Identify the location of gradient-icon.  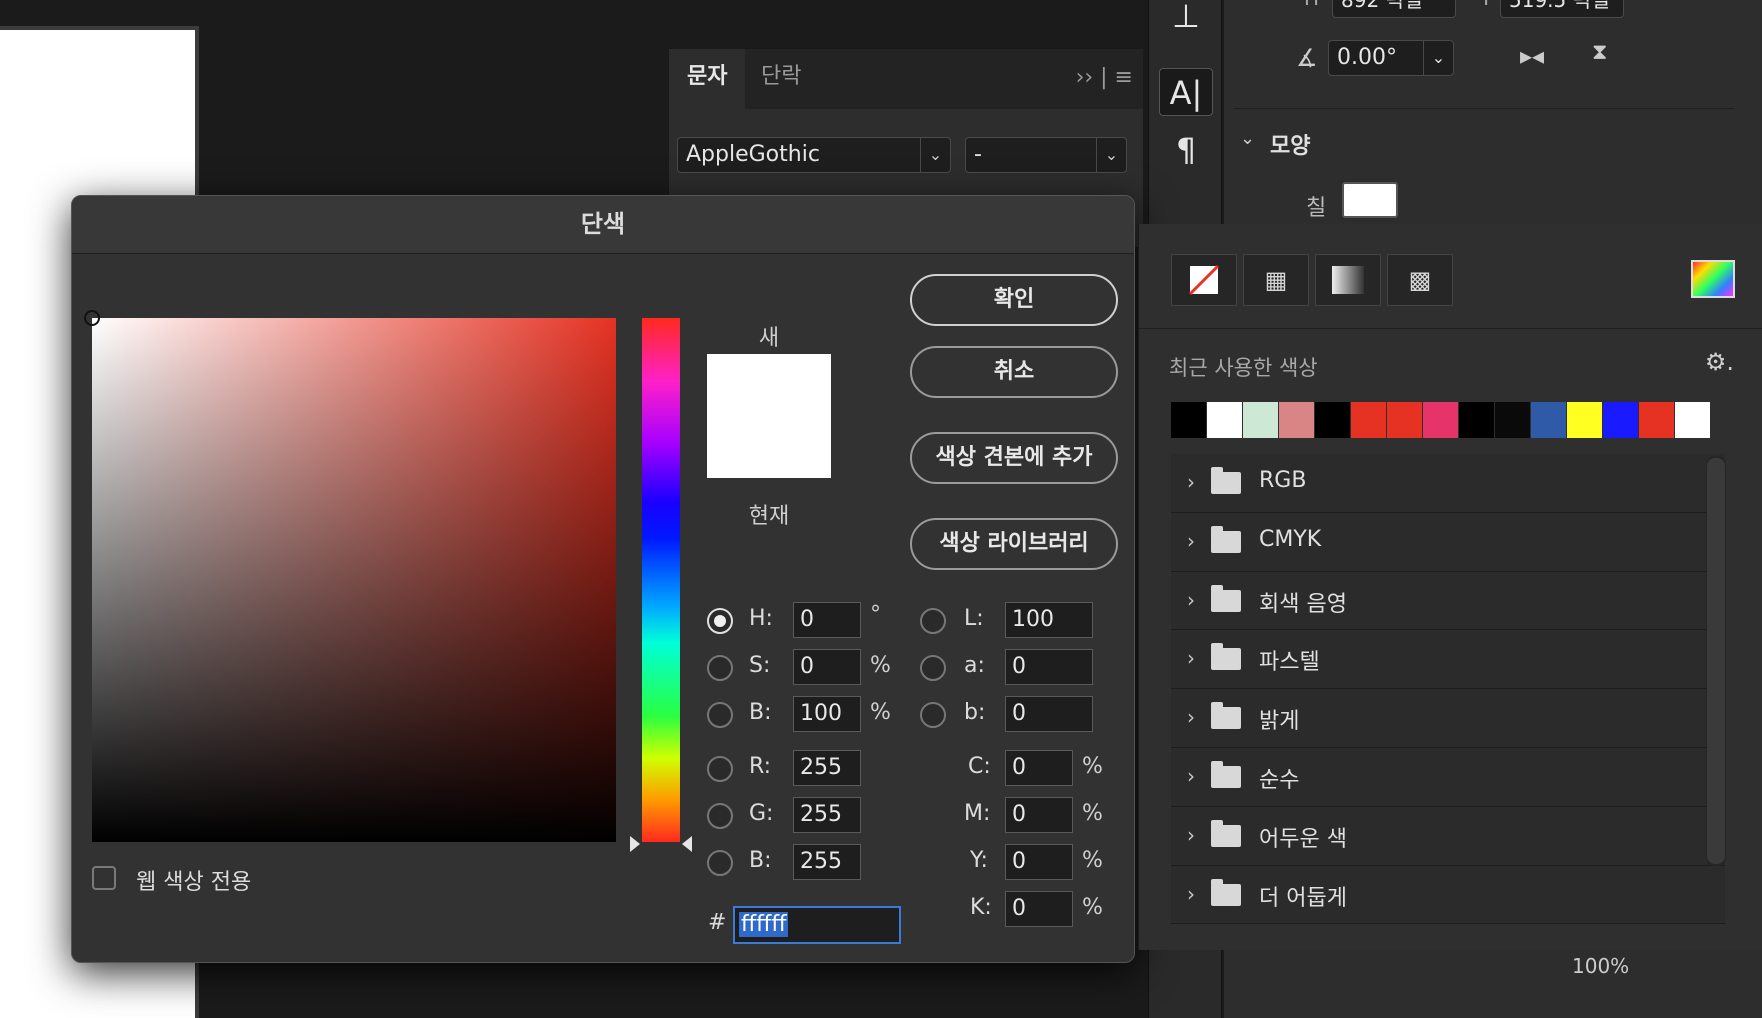
(1348, 280).